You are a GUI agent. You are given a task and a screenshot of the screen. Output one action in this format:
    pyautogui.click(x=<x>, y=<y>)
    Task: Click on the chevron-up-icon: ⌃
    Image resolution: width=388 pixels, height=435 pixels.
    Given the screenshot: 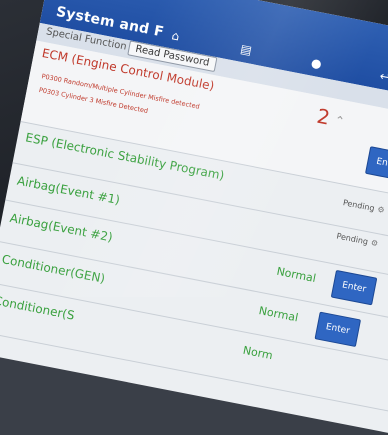 What is the action you would take?
    pyautogui.click(x=339, y=121)
    